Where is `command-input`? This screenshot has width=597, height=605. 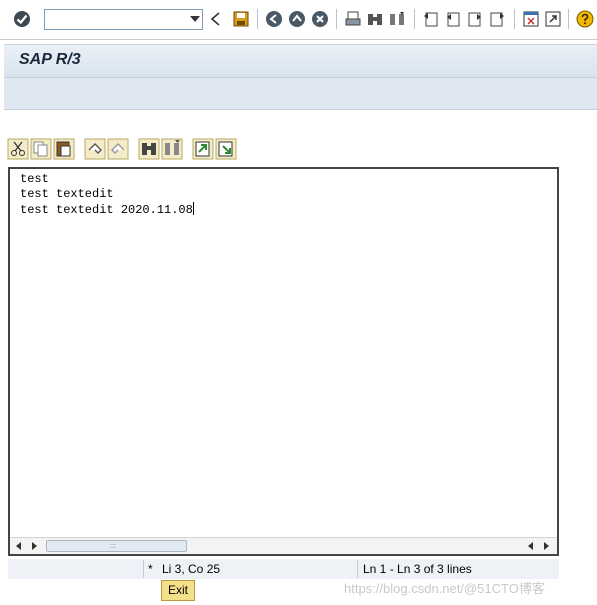 command-input is located at coordinates (115, 19).